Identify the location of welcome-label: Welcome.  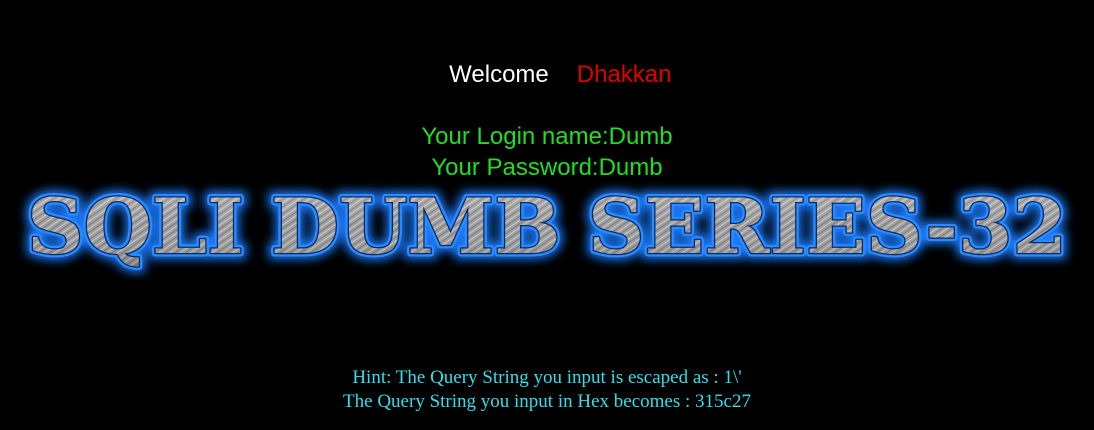
(499, 74).